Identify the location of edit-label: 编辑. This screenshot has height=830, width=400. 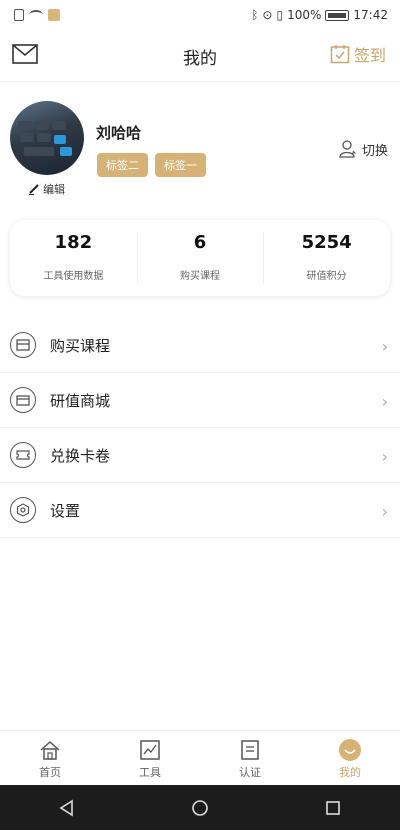
(54, 189).